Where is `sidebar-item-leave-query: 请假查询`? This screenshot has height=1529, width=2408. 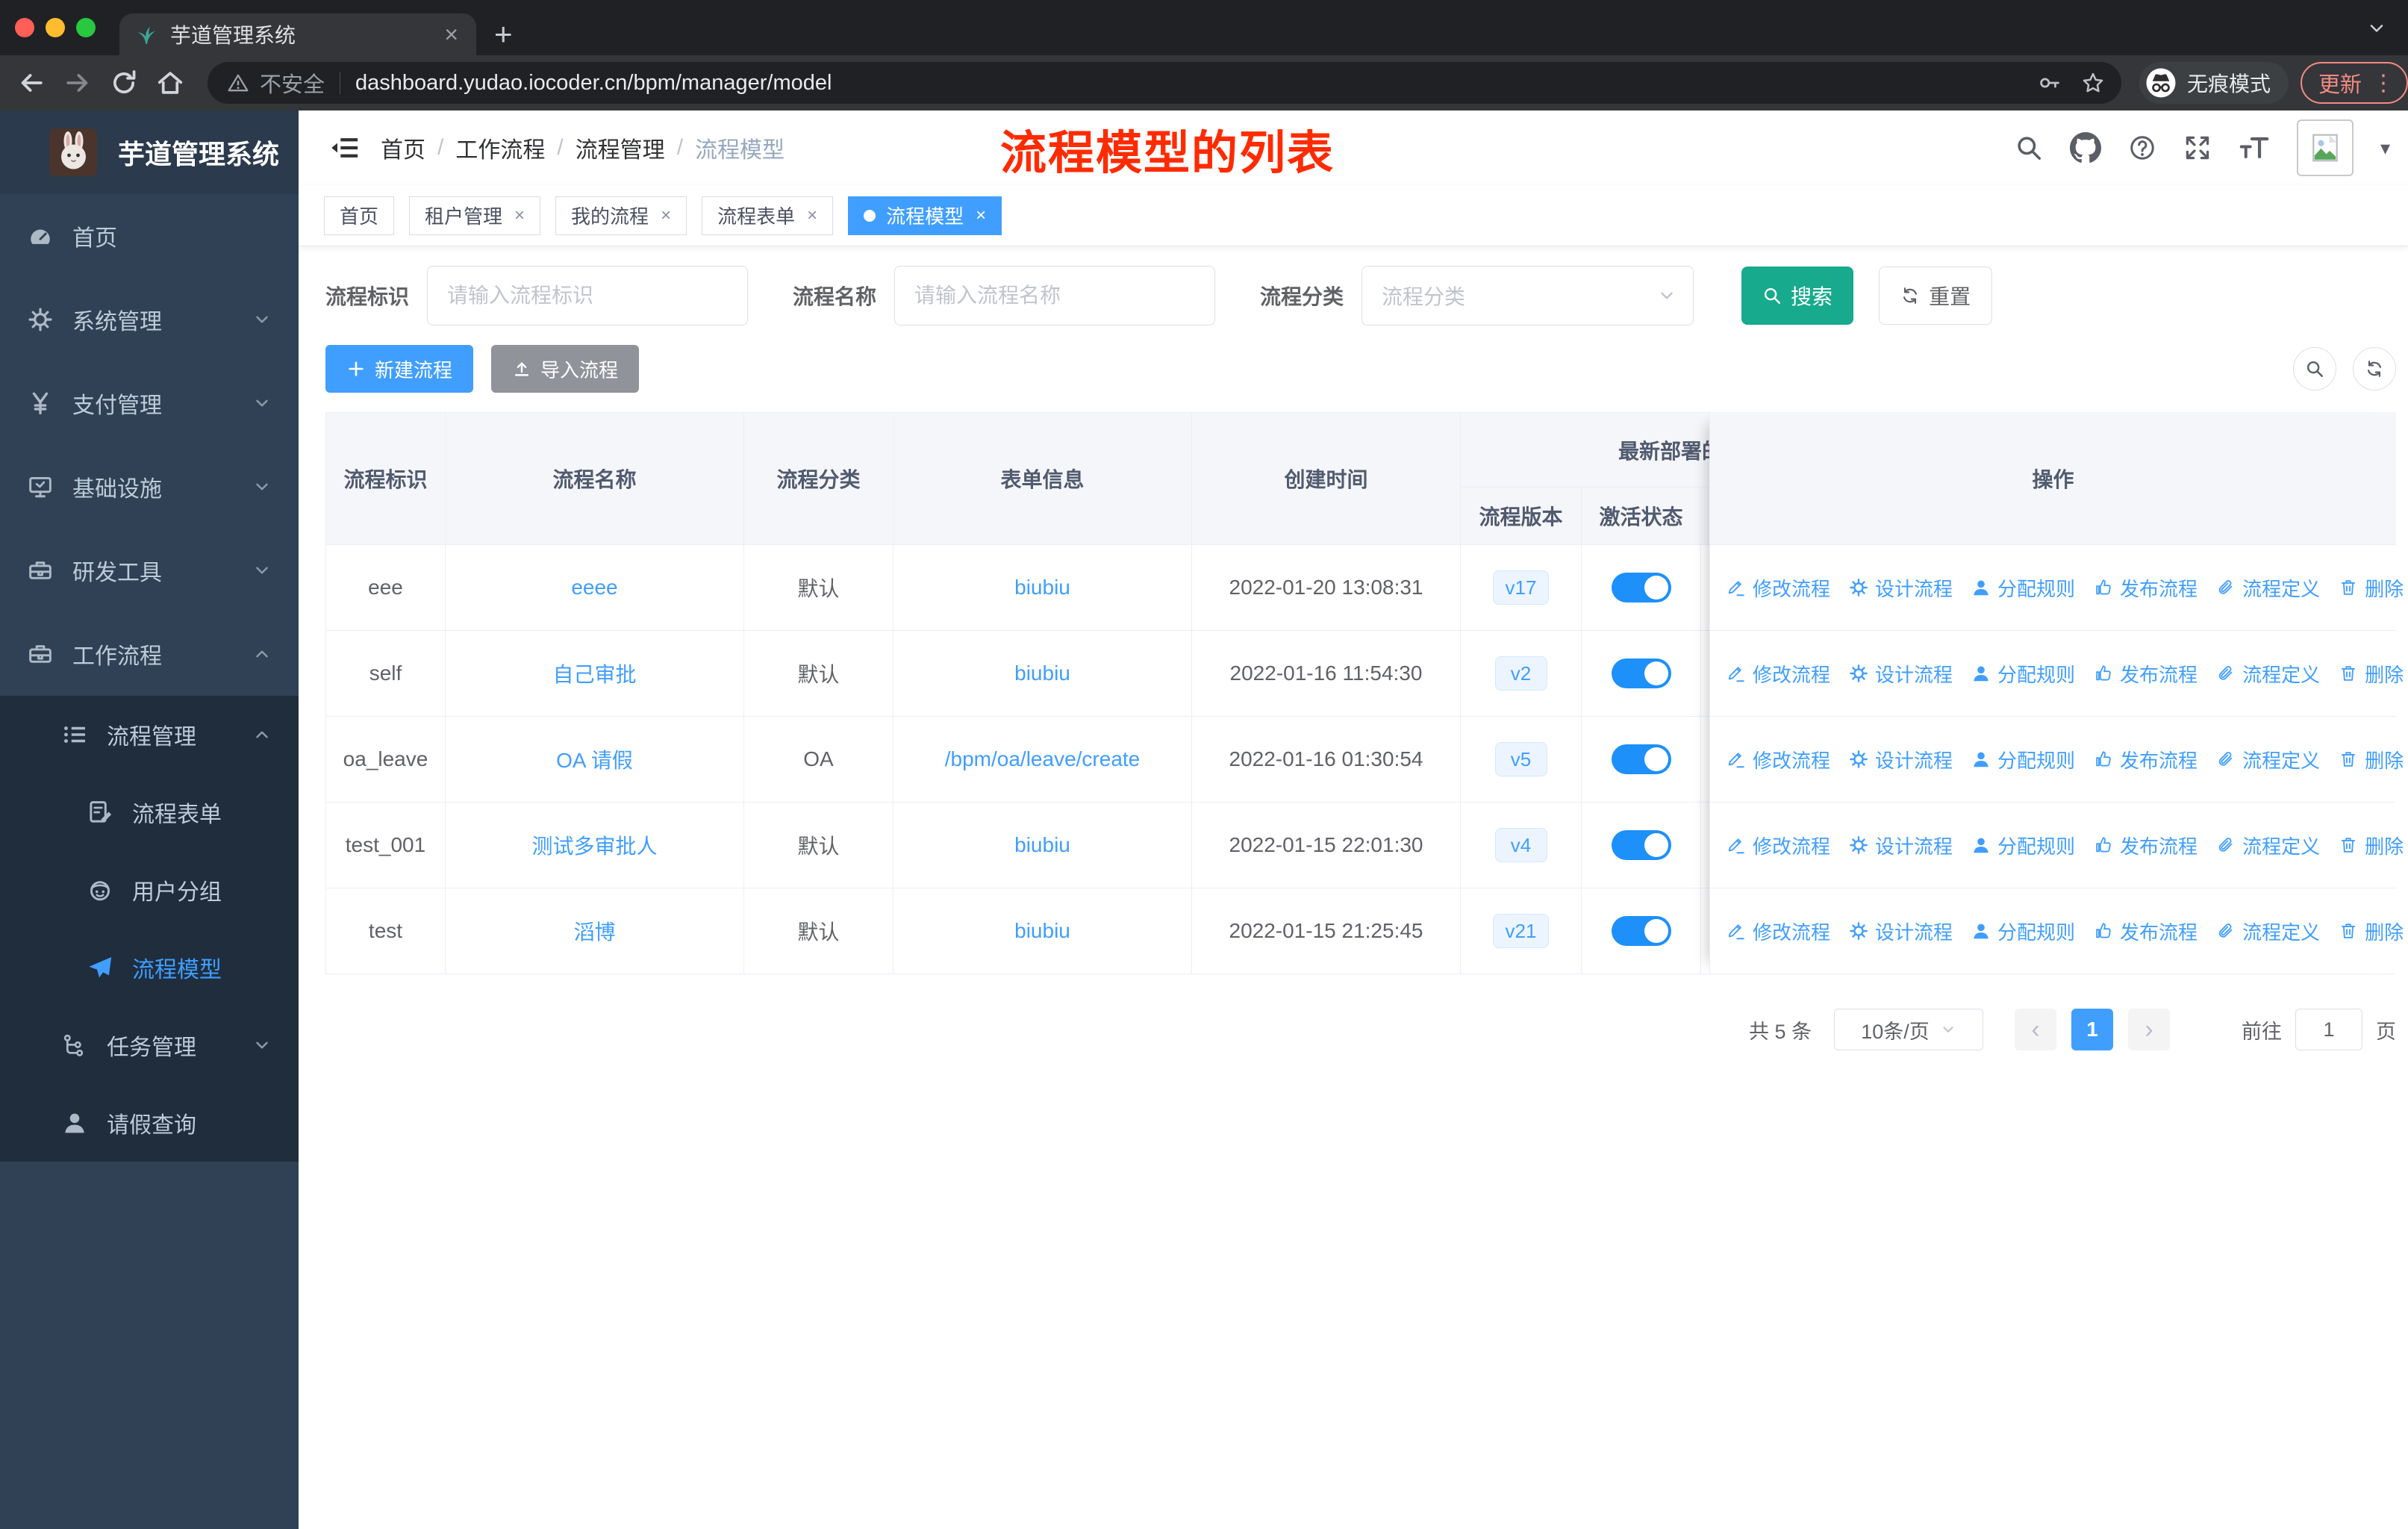
sidebar-item-leave-query: 请假查询 is located at coordinates (149, 1123).